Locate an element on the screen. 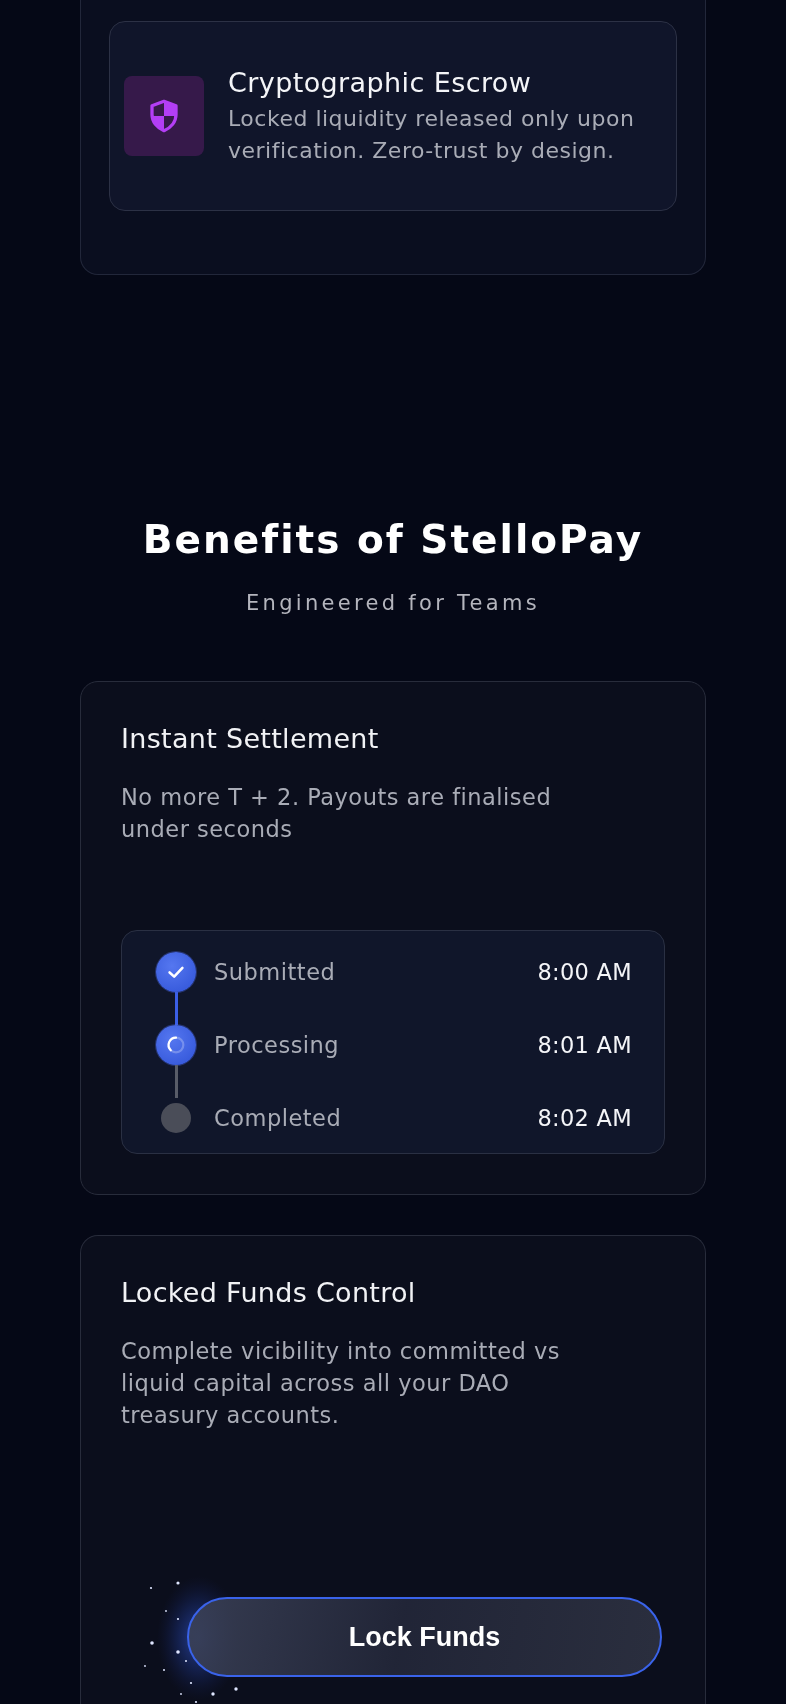  step-time: 8:00 AM is located at coordinates (584, 972).